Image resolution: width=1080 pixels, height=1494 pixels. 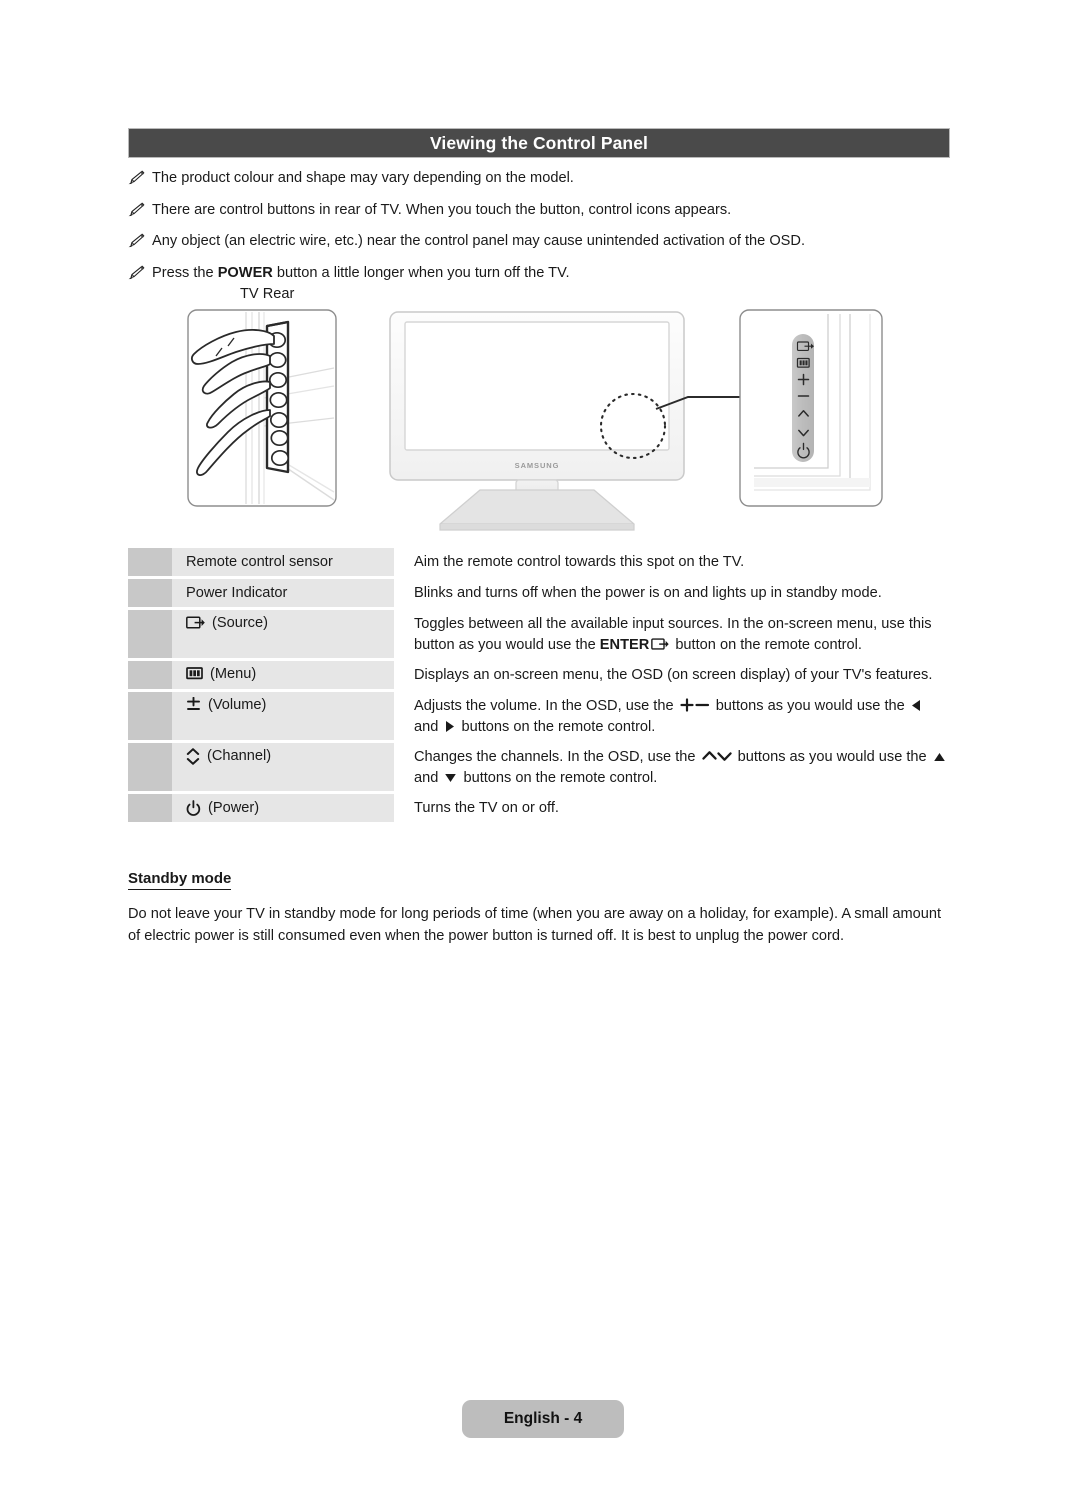 What do you see at coordinates (262, 408) in the screenshot?
I see `tv-rear-hand-illustration` at bounding box center [262, 408].